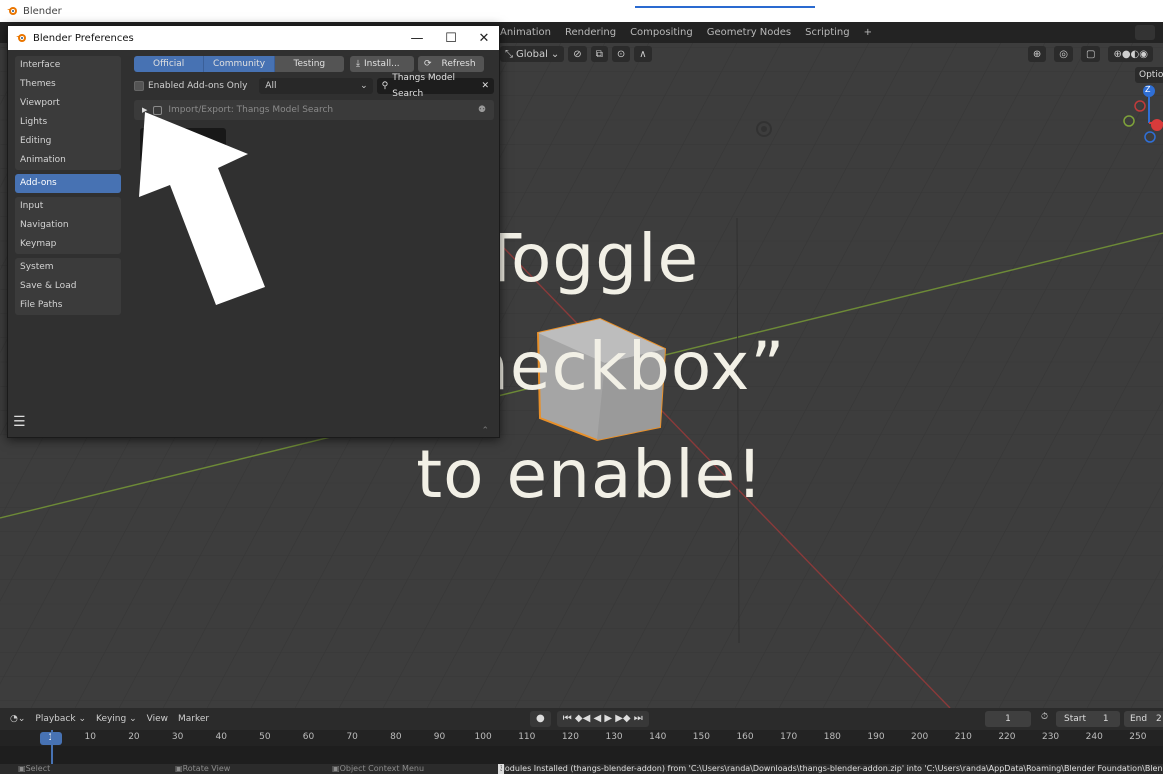  I want to click on hamburger-menu-icon: ☰, so click(19, 422).